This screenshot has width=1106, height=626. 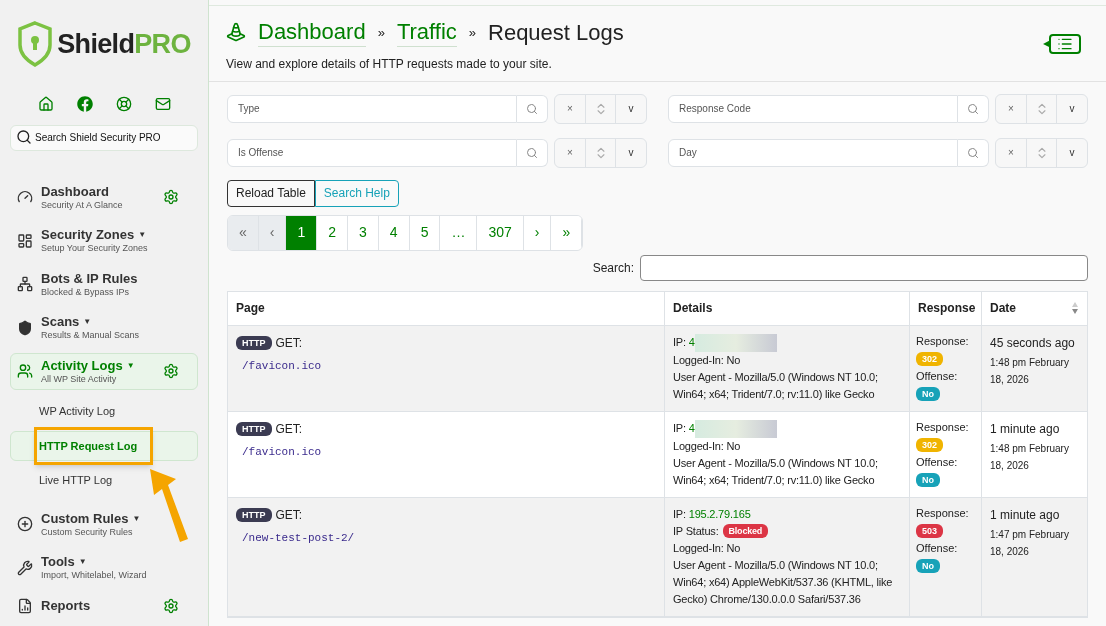 I want to click on network-icon, so click(x=25, y=284).